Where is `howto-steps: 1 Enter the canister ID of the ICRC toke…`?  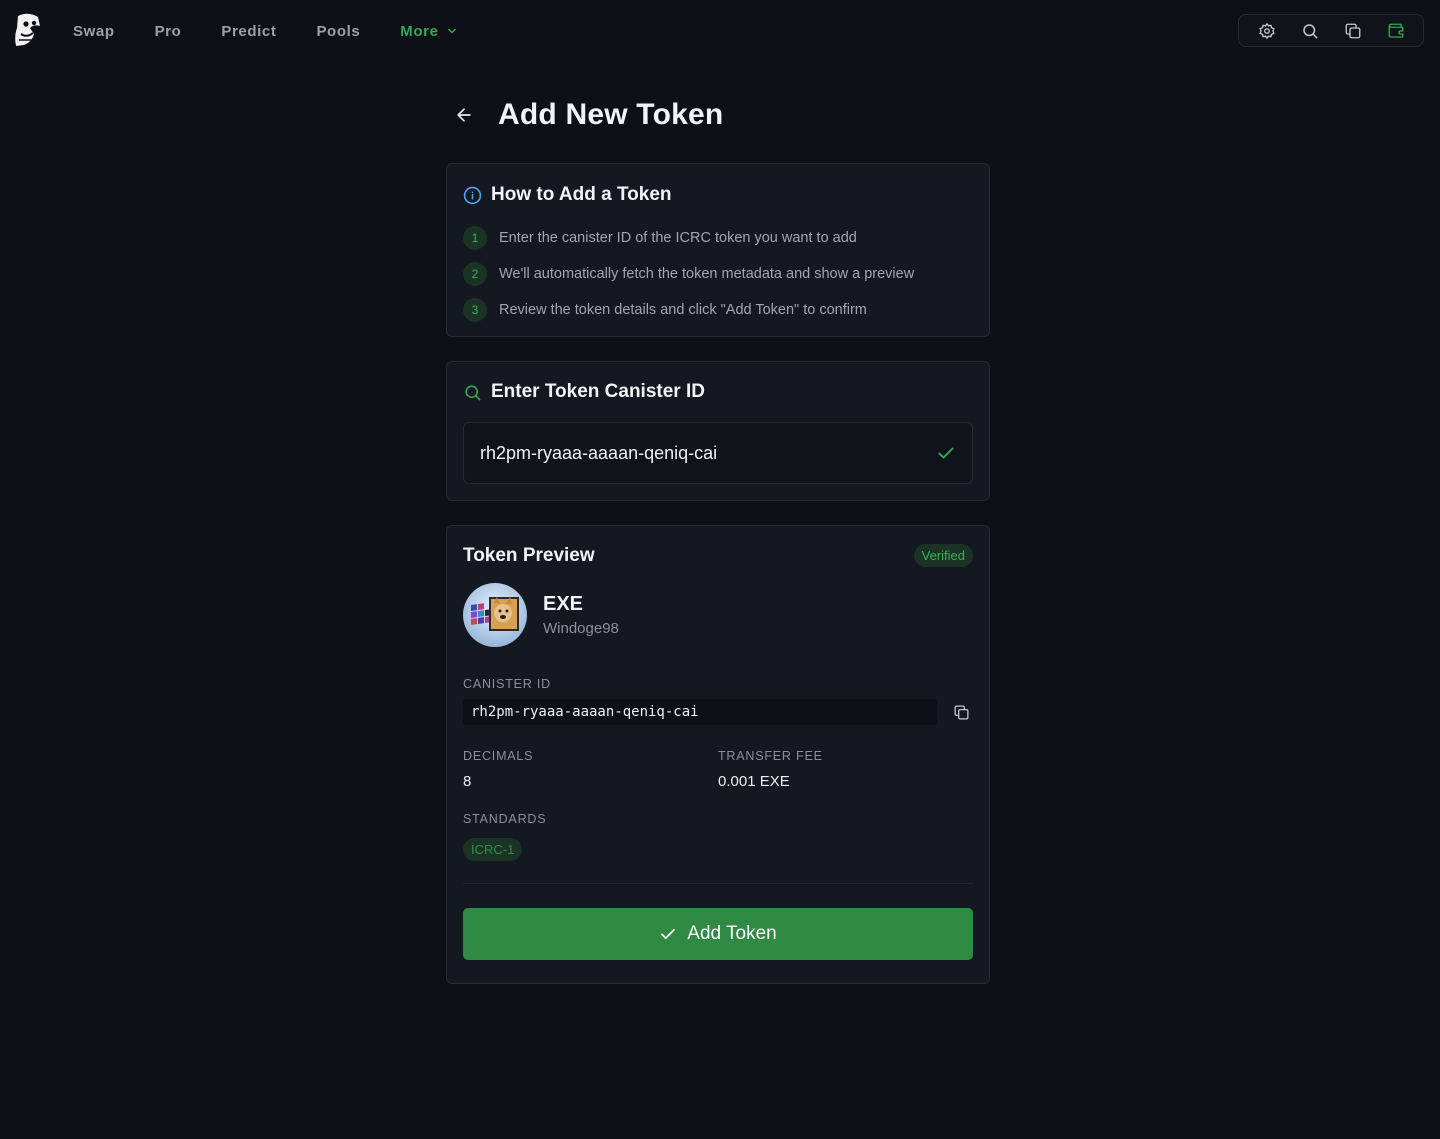 howto-steps: 1 Enter the canister ID of the ICRC toke… is located at coordinates (718, 274).